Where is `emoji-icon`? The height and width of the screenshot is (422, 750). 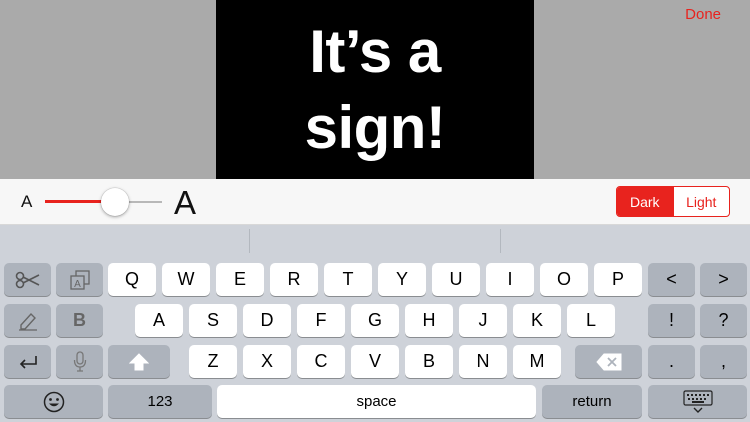 emoji-icon is located at coordinates (54, 402).